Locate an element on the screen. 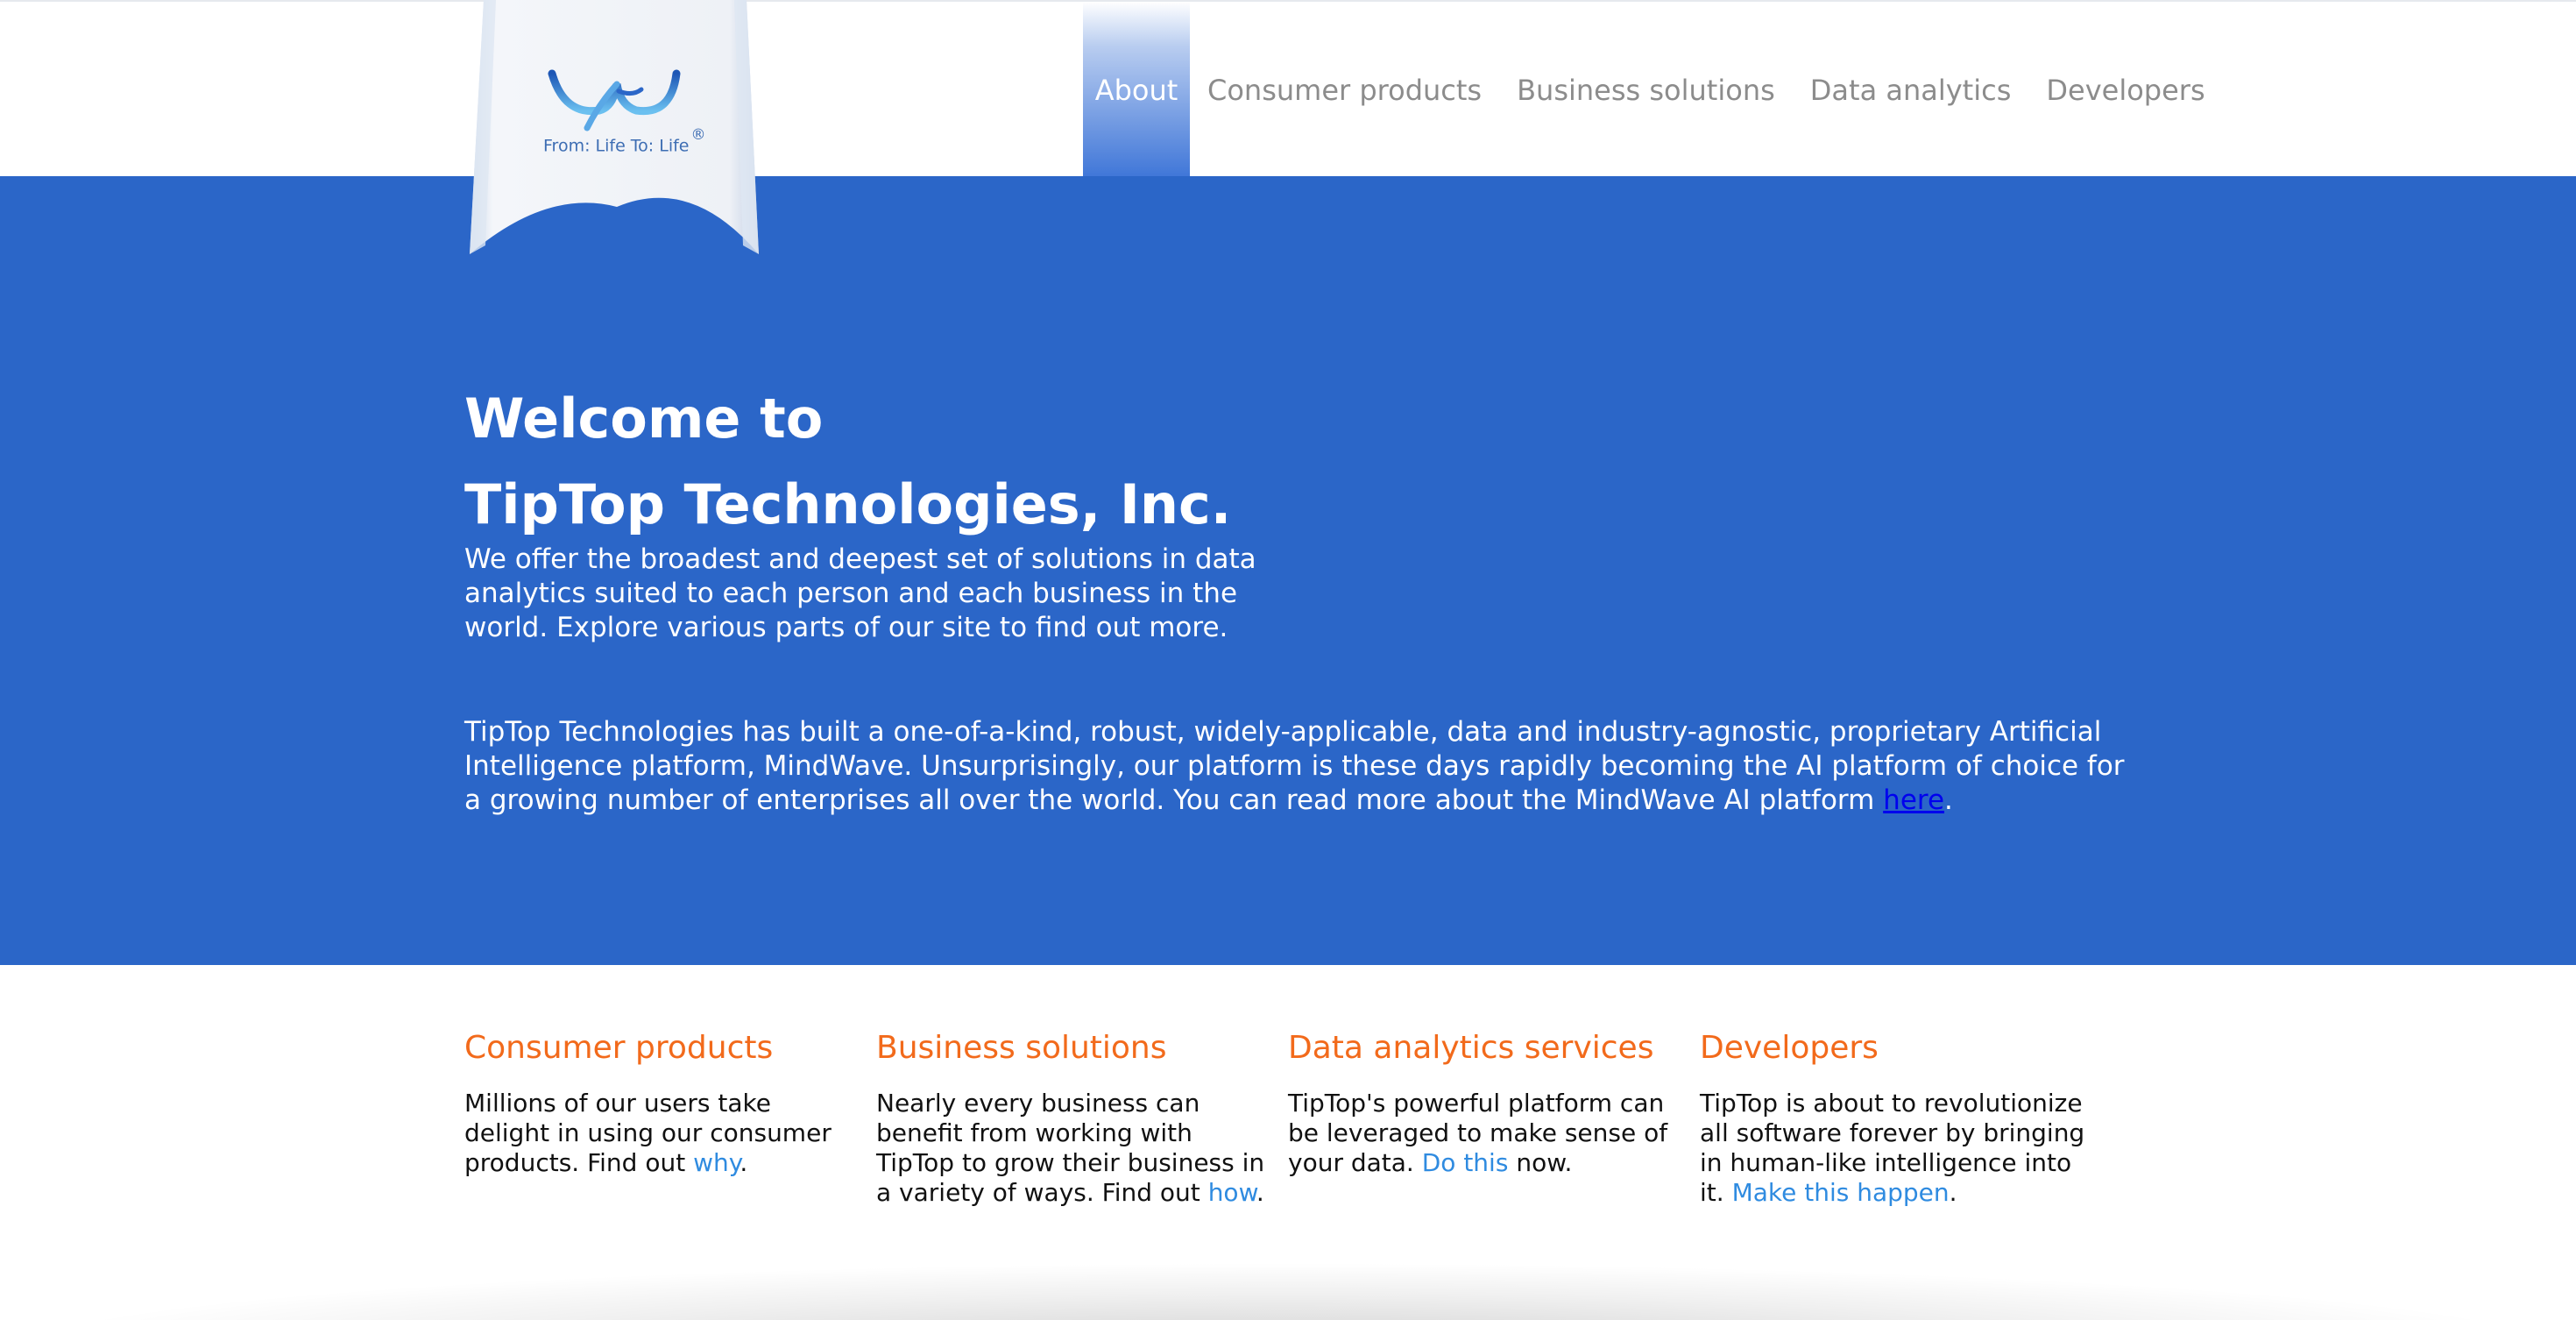  hero-body-end: . is located at coordinates (1948, 800).